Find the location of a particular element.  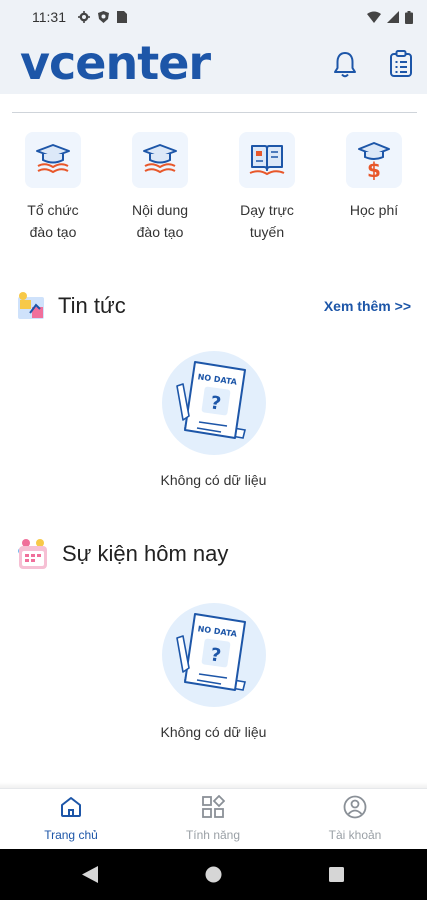

feature-label: Học phí is located at coordinates (374, 210).